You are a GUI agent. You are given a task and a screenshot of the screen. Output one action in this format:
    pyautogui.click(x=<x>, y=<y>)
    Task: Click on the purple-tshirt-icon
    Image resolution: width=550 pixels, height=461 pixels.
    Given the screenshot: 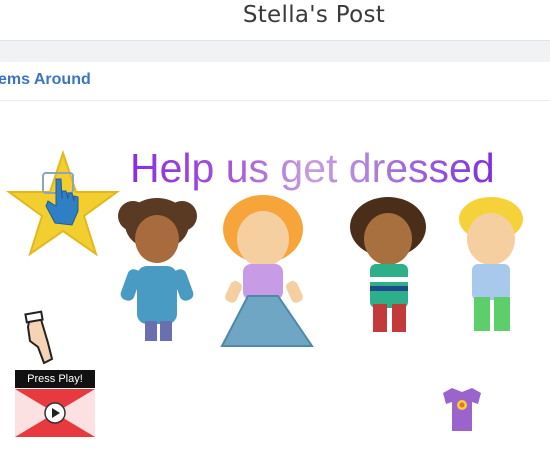 What is the action you would take?
    pyautogui.click(x=462, y=409)
    